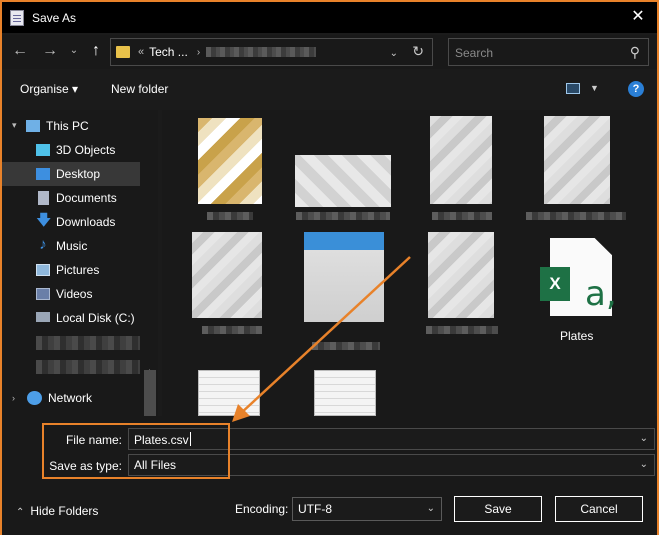 The image size is (659, 535). I want to click on breadcrumb-chevron-icon: ›, so click(198, 52).